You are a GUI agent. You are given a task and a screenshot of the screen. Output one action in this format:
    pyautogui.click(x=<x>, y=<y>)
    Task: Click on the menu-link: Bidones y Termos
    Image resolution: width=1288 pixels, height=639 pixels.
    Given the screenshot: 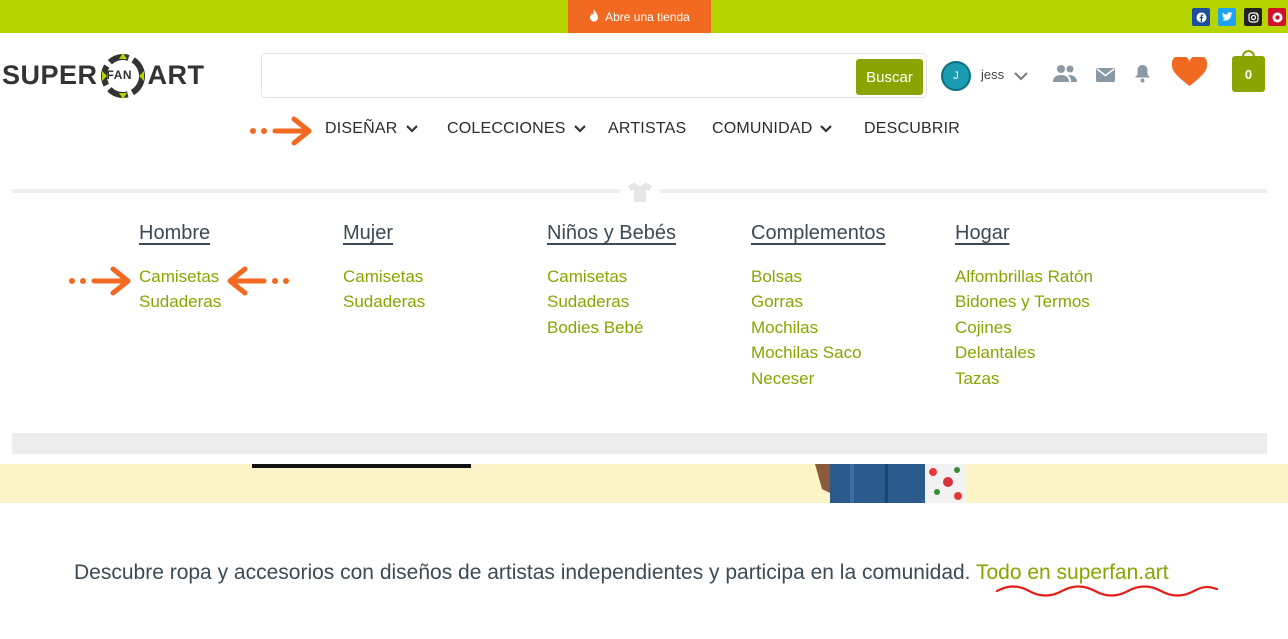 What is the action you would take?
    pyautogui.click(x=1024, y=301)
    